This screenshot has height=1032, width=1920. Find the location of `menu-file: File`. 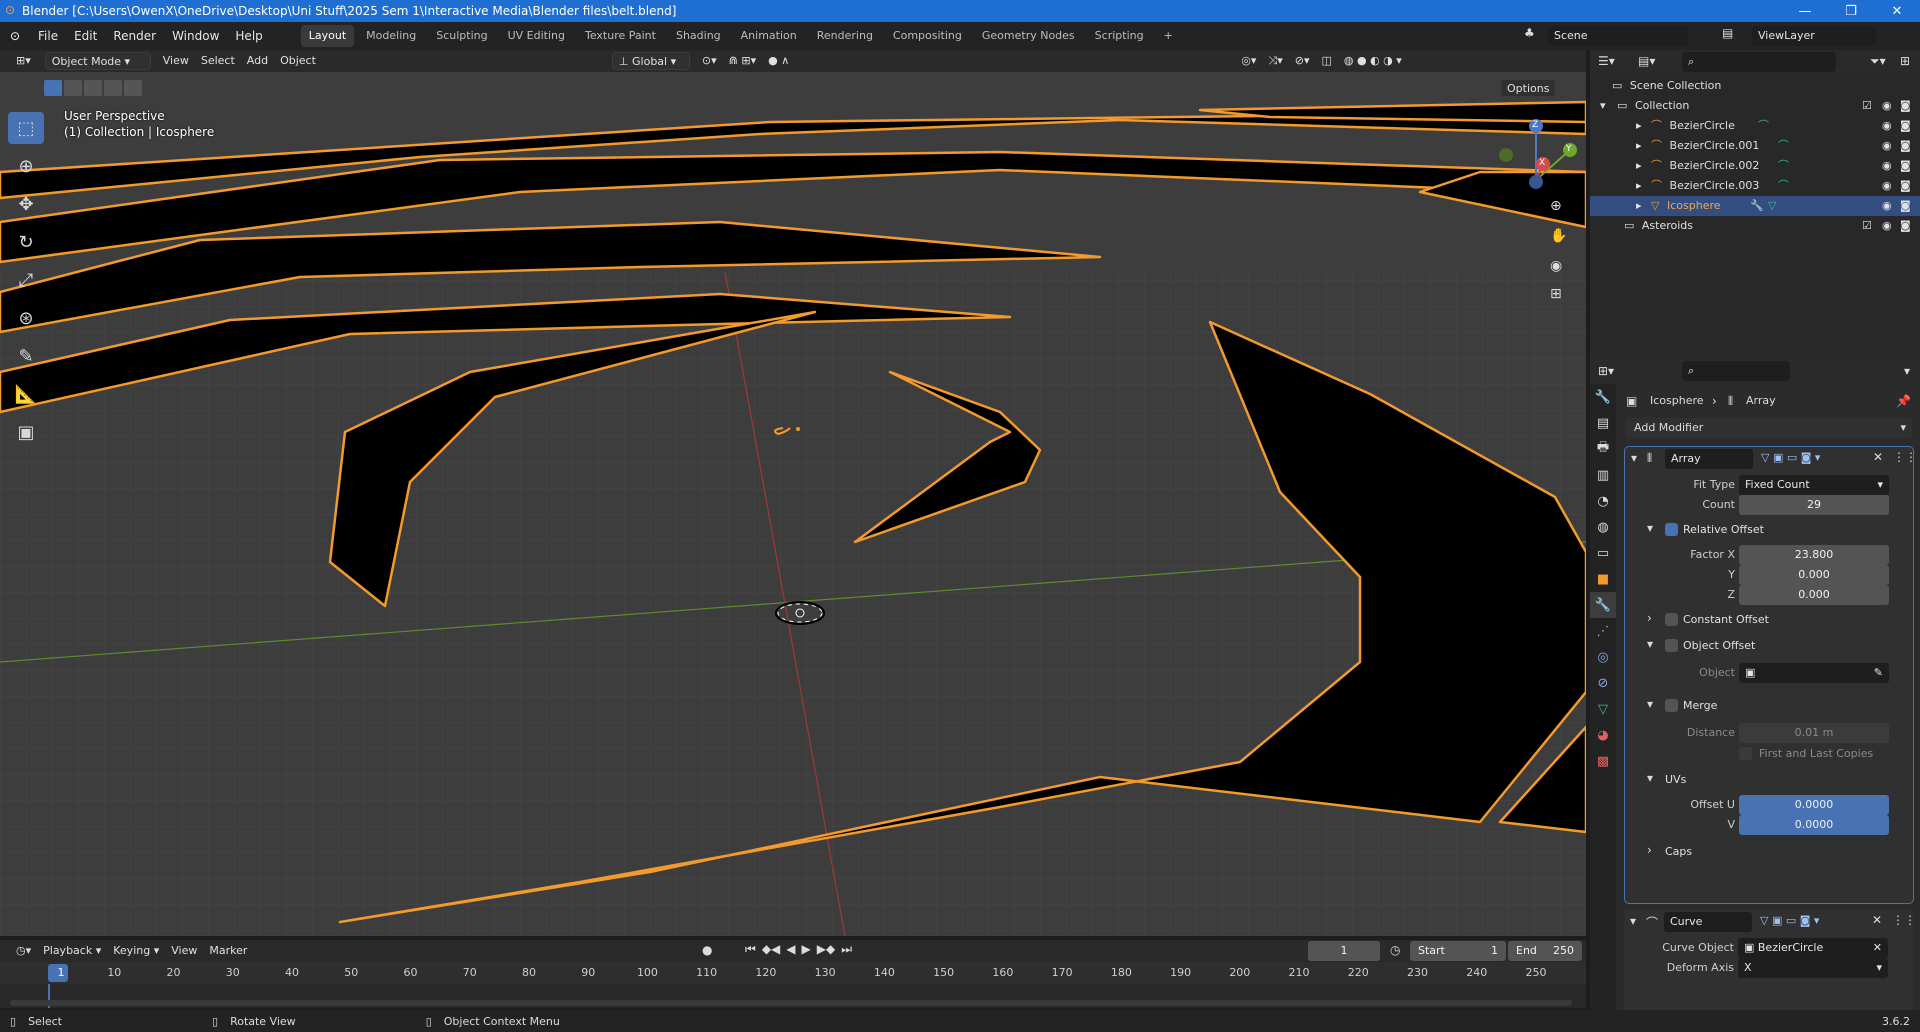

menu-file: File is located at coordinates (48, 36).